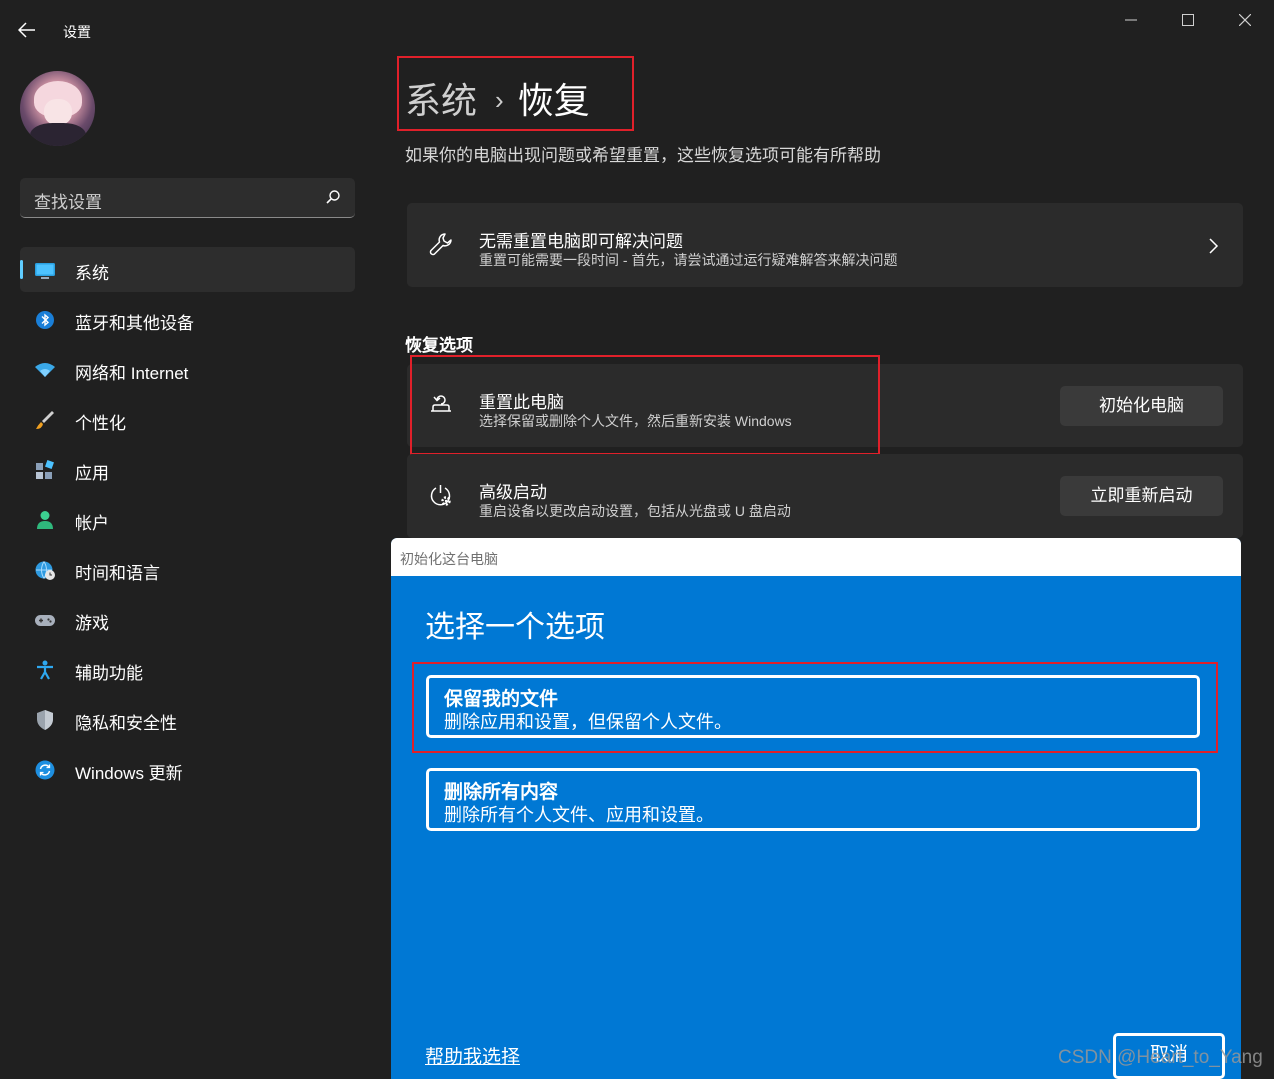  What do you see at coordinates (117, 573) in the screenshot?
I see `sidebar-item-label: 时间和语言` at bounding box center [117, 573].